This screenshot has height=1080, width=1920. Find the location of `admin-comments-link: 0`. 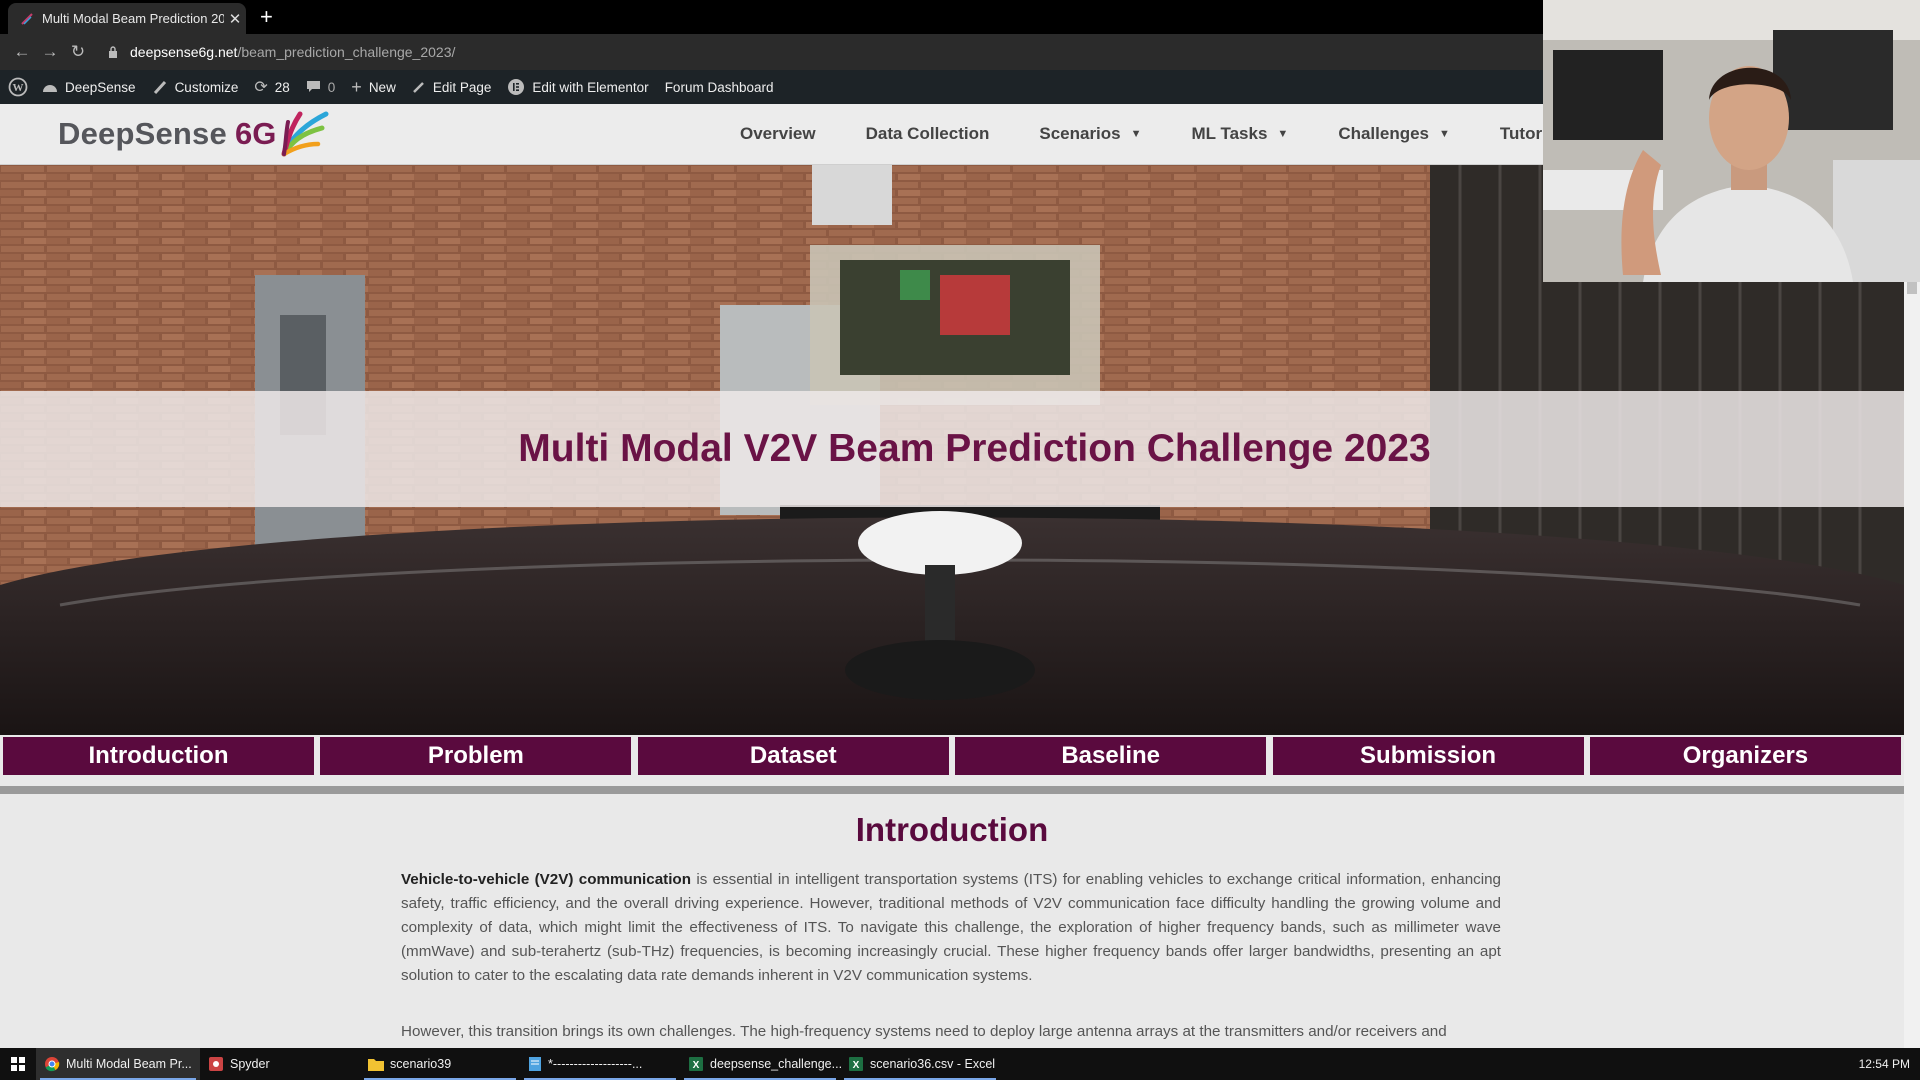

admin-comments-link: 0 is located at coordinates (321, 87).